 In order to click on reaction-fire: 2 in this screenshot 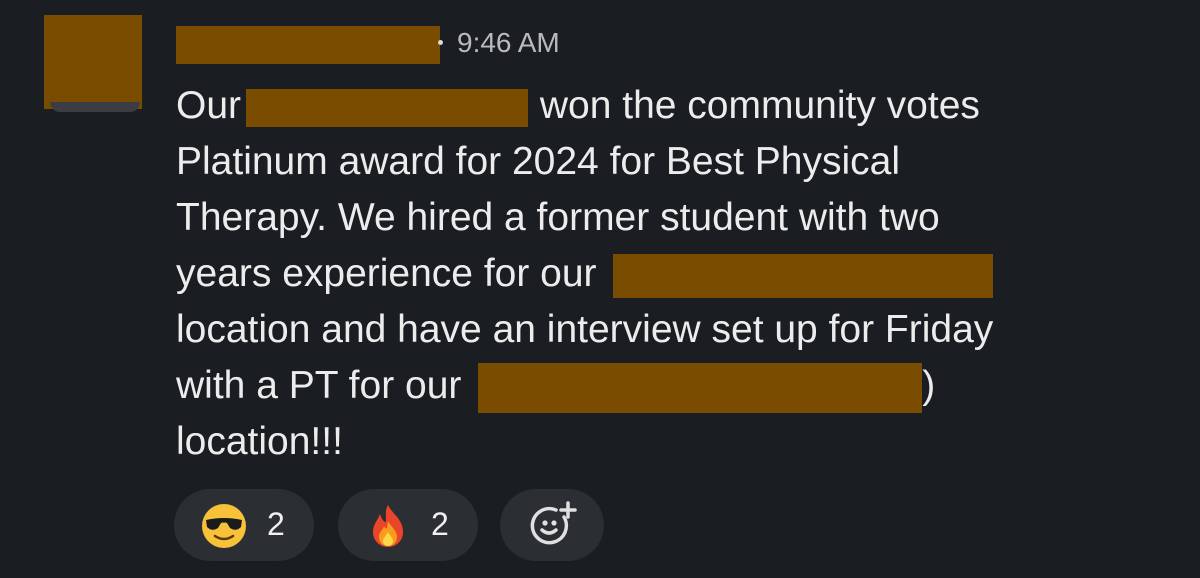, I will do `click(408, 525)`.